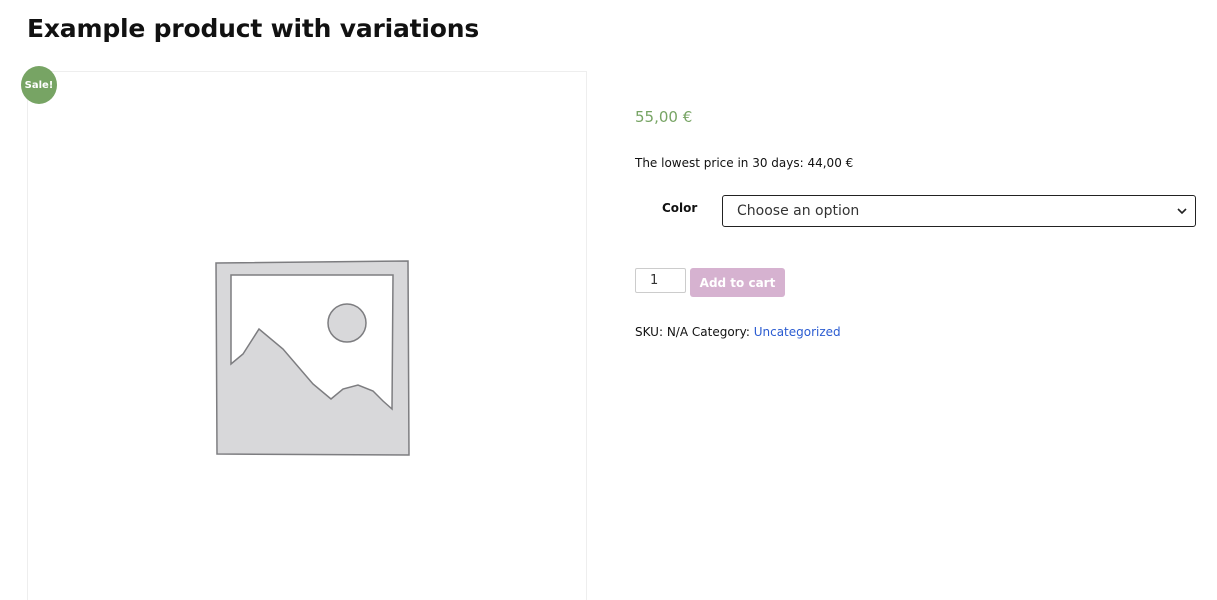  I want to click on lowest-price-note: The lowest price in 30 days: 44,00 €, so click(744, 163).